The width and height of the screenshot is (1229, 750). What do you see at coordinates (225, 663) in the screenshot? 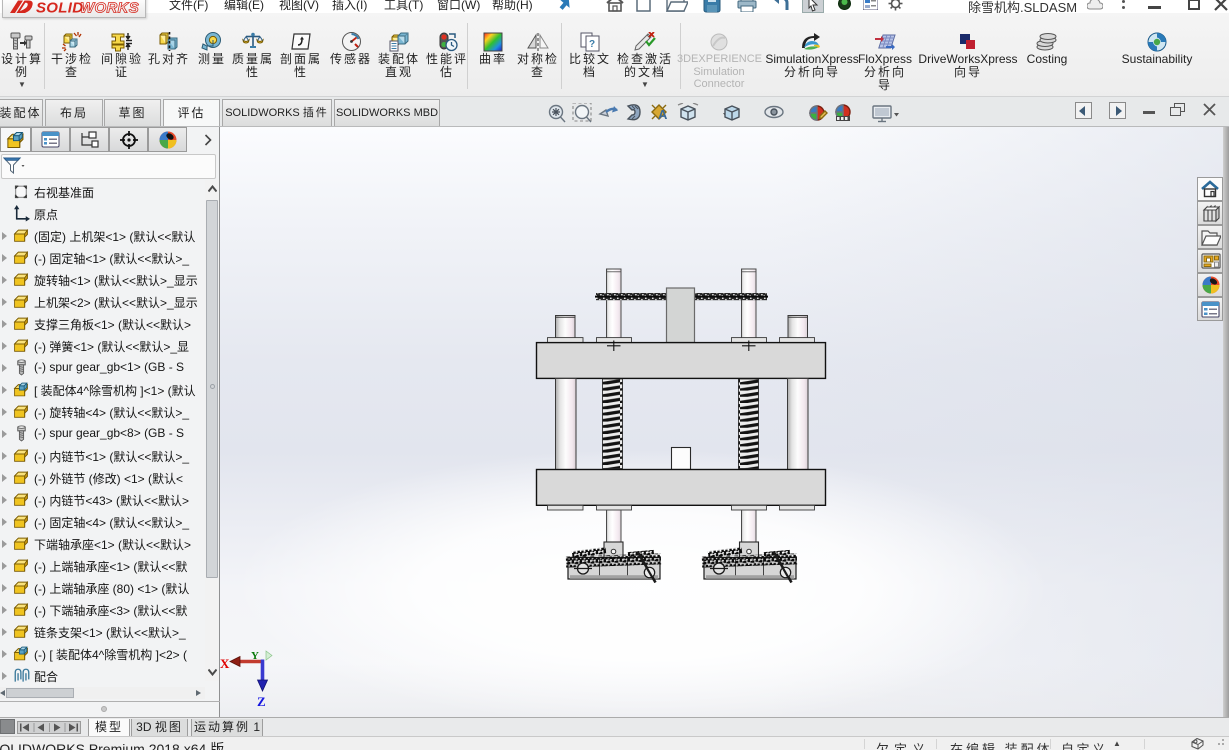
I see `svg-text: X` at bounding box center [225, 663].